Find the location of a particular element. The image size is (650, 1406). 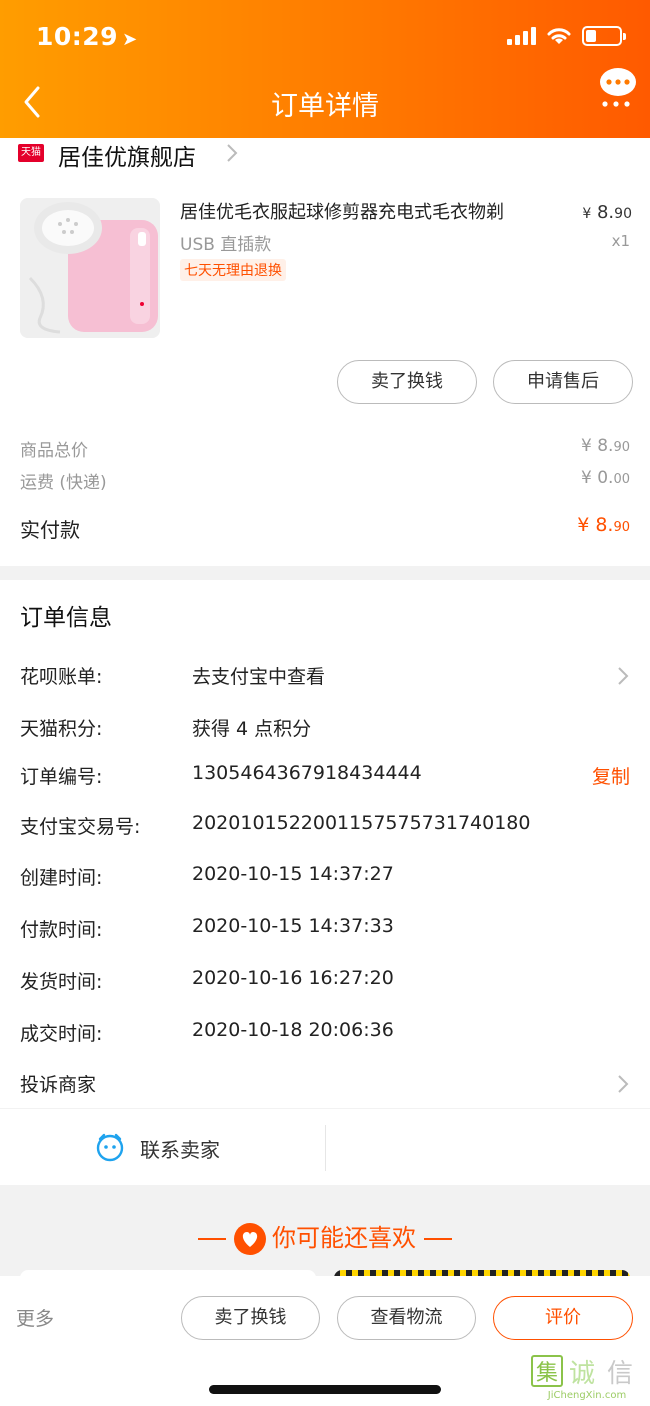

shipped-time-row: 发货时间: 2020-10-16 16:27:20 is located at coordinates (207, 980).